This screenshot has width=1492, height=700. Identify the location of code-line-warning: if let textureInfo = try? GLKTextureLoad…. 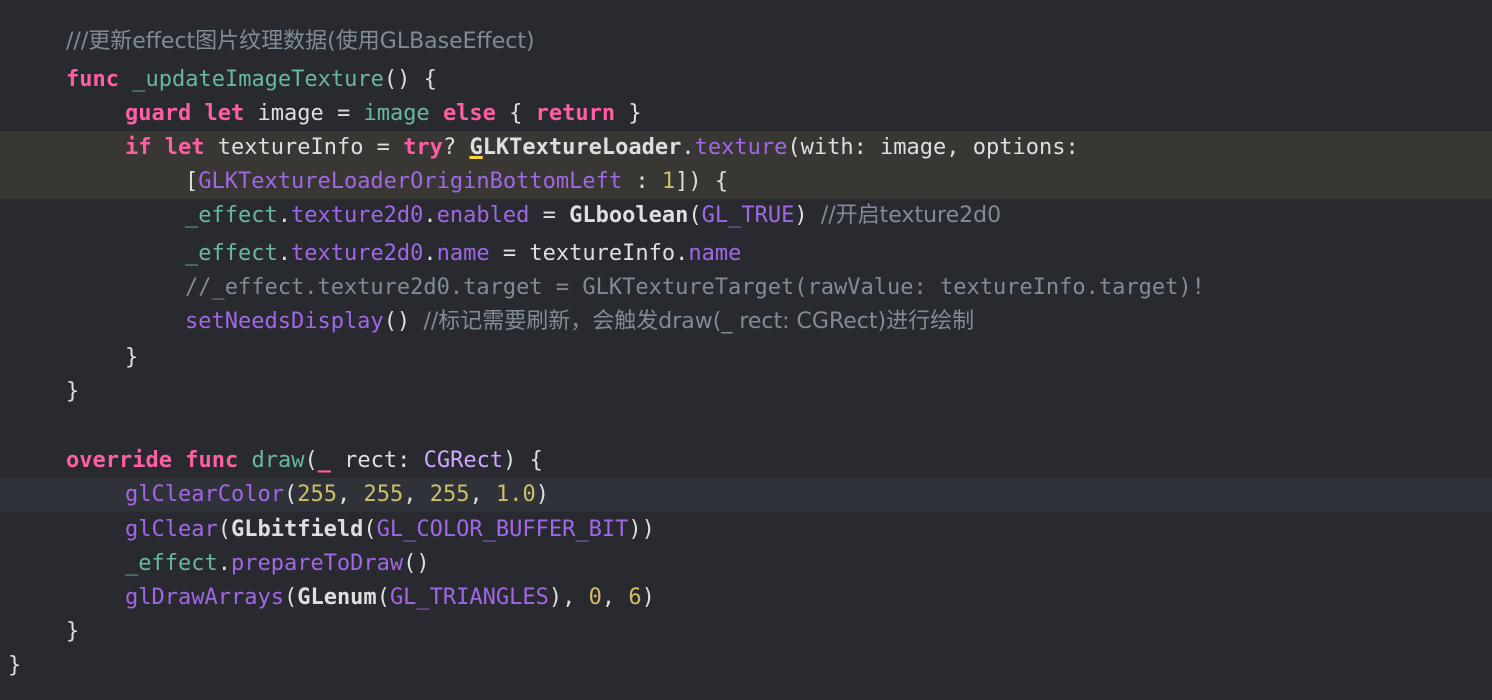
(746, 148).